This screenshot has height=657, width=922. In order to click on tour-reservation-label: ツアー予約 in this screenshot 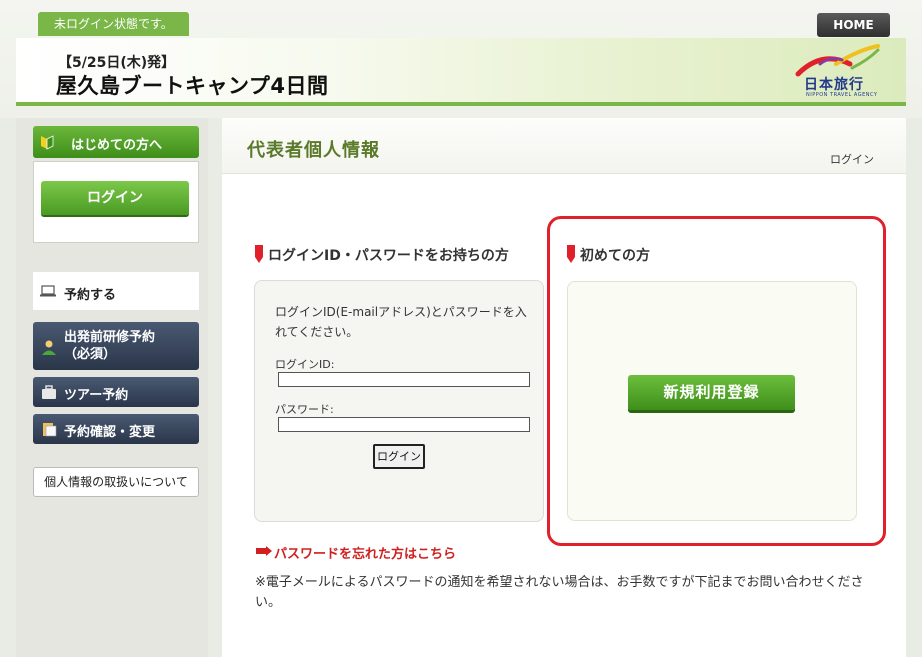, I will do `click(96, 395)`.